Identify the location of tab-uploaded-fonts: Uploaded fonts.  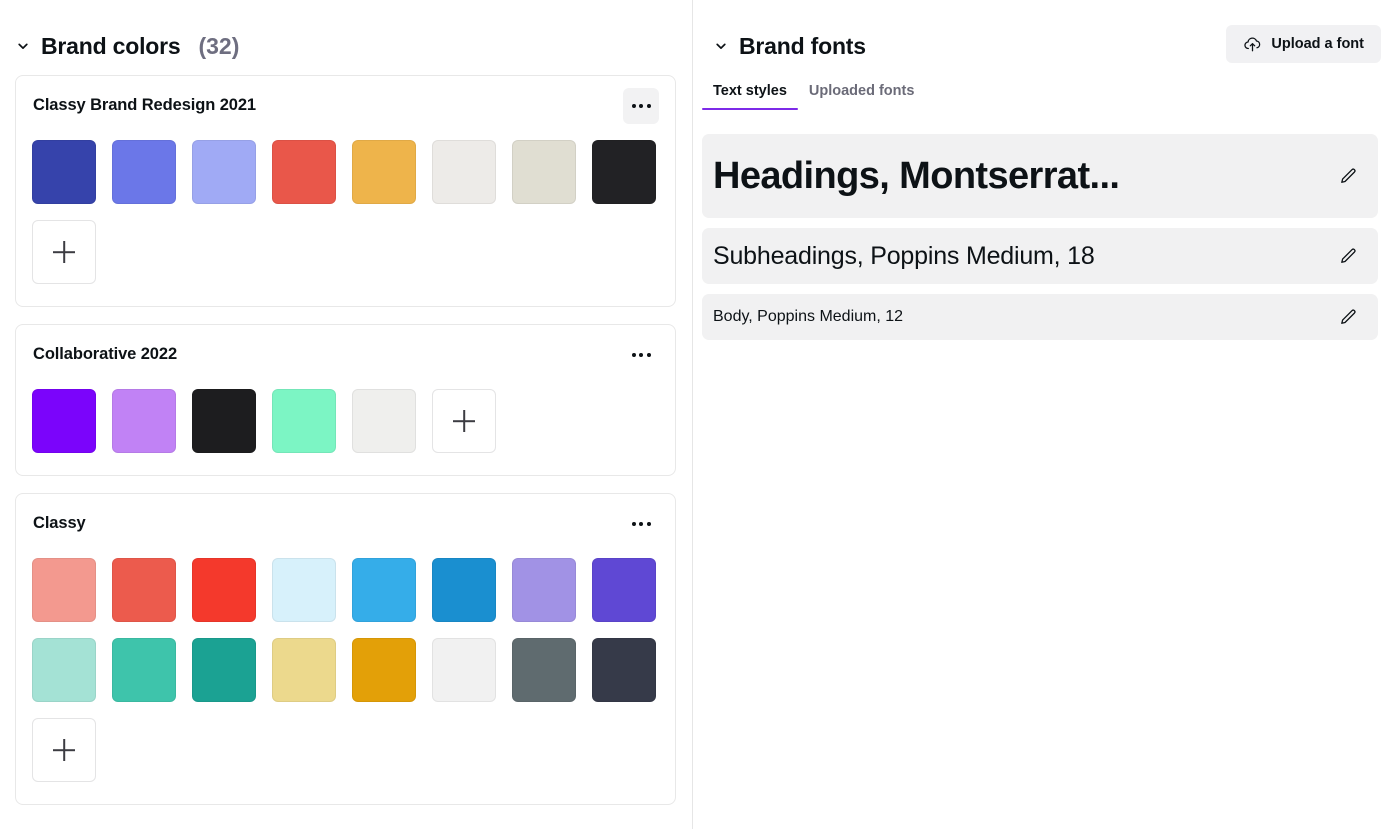
(862, 96).